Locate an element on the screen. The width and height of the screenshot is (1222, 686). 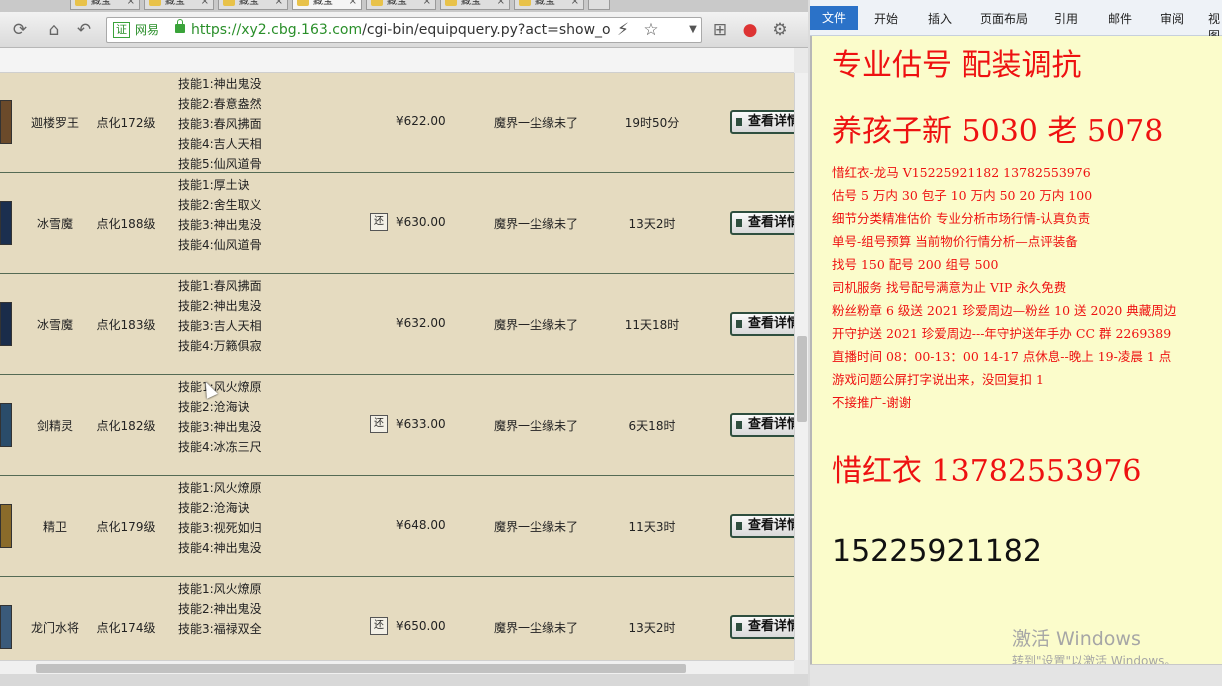
pet-name: 精卫 is located at coordinates (54, 527).